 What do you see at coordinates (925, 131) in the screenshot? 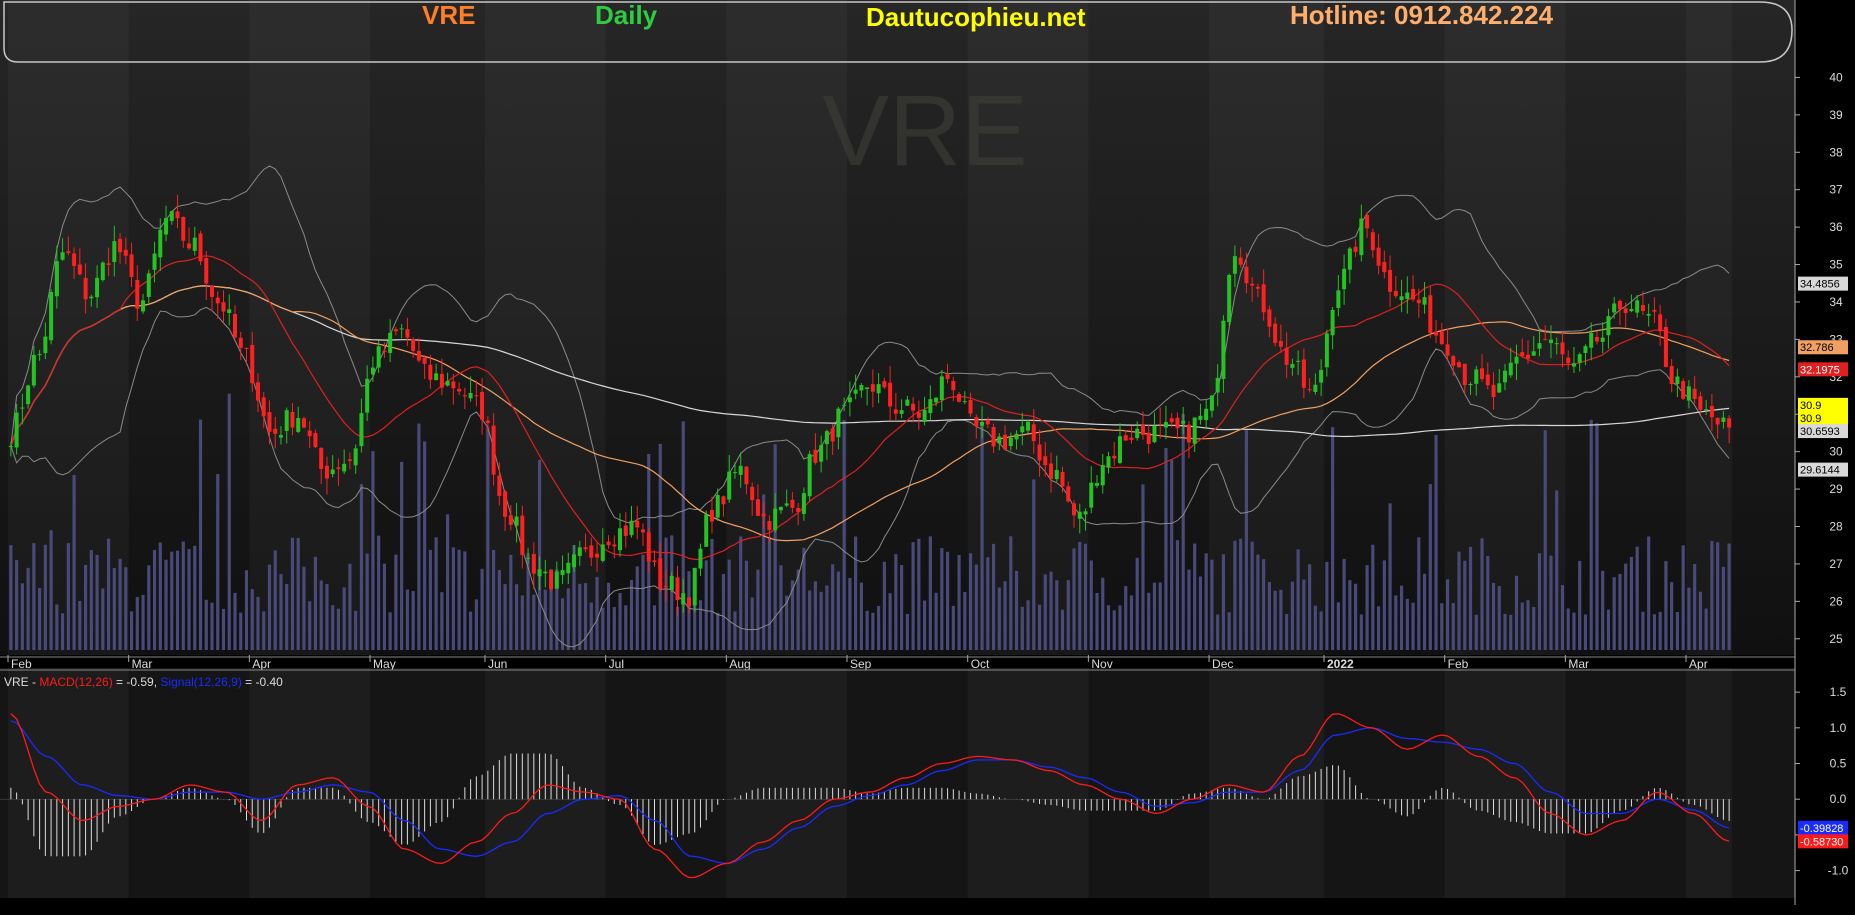
I see `watermark-text: VRE` at bounding box center [925, 131].